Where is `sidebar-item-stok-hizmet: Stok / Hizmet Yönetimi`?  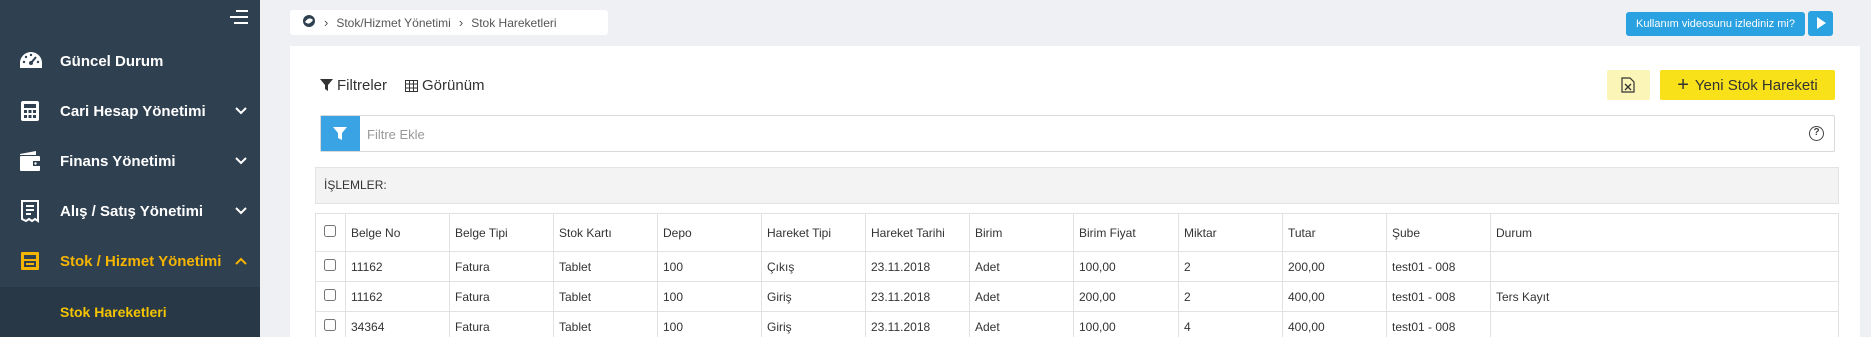 sidebar-item-stok-hizmet: Stok / Hizmet Yönetimi is located at coordinates (130, 261).